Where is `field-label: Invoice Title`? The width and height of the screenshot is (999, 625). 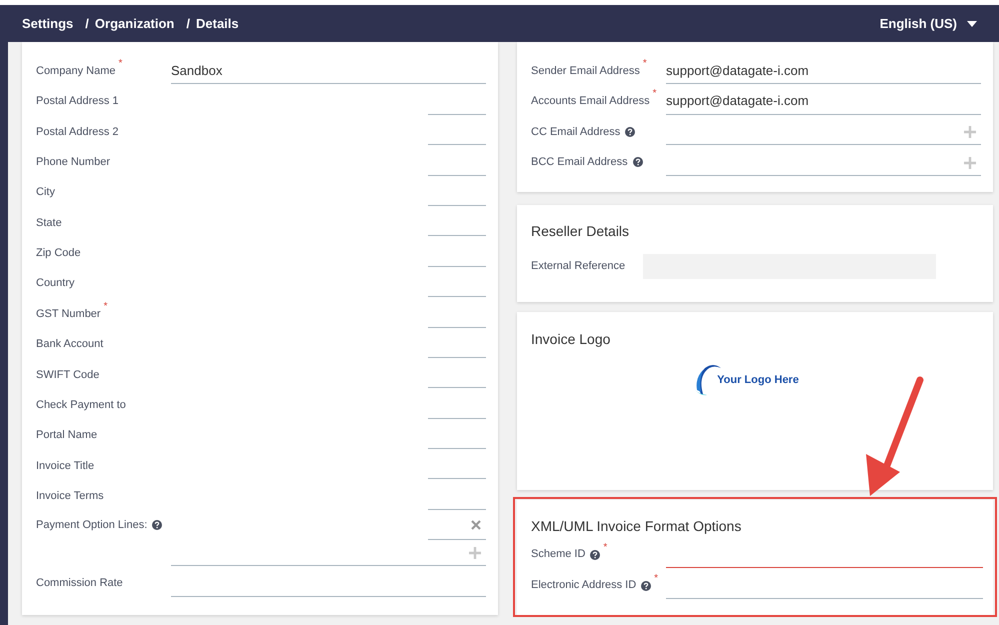 field-label: Invoice Title is located at coordinates (65, 466).